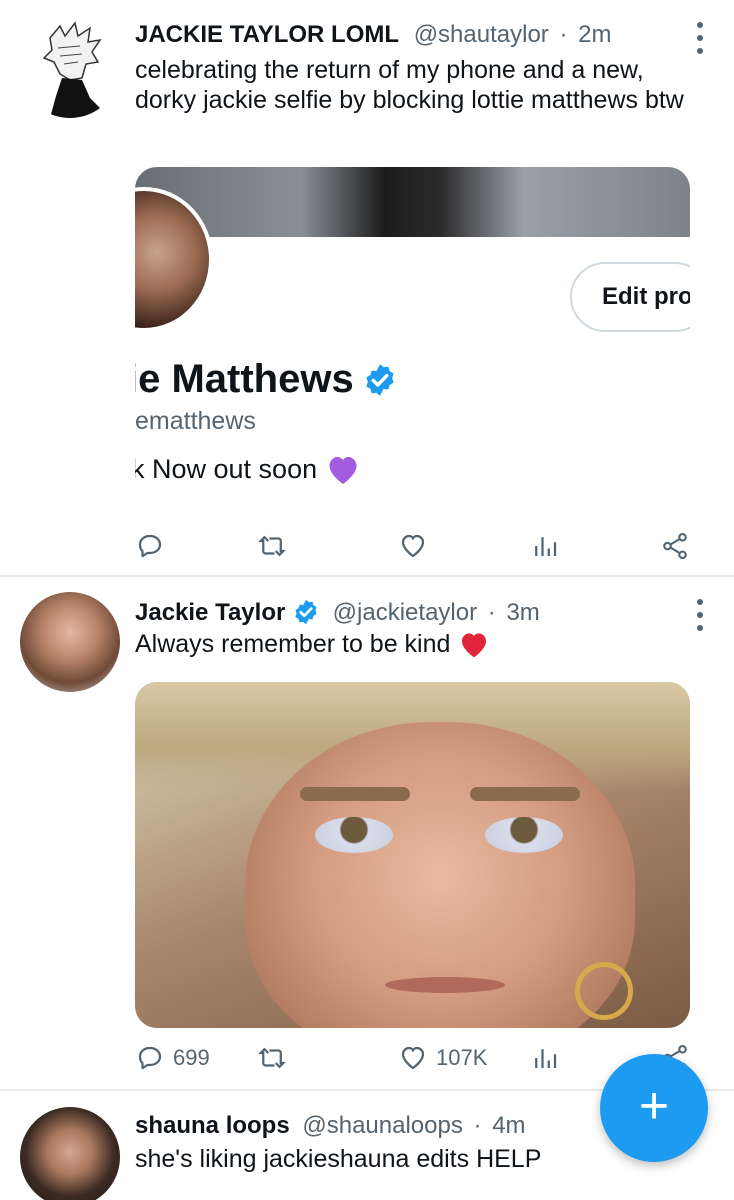  I want to click on edit-profile-button: Edit pro, so click(630, 297).